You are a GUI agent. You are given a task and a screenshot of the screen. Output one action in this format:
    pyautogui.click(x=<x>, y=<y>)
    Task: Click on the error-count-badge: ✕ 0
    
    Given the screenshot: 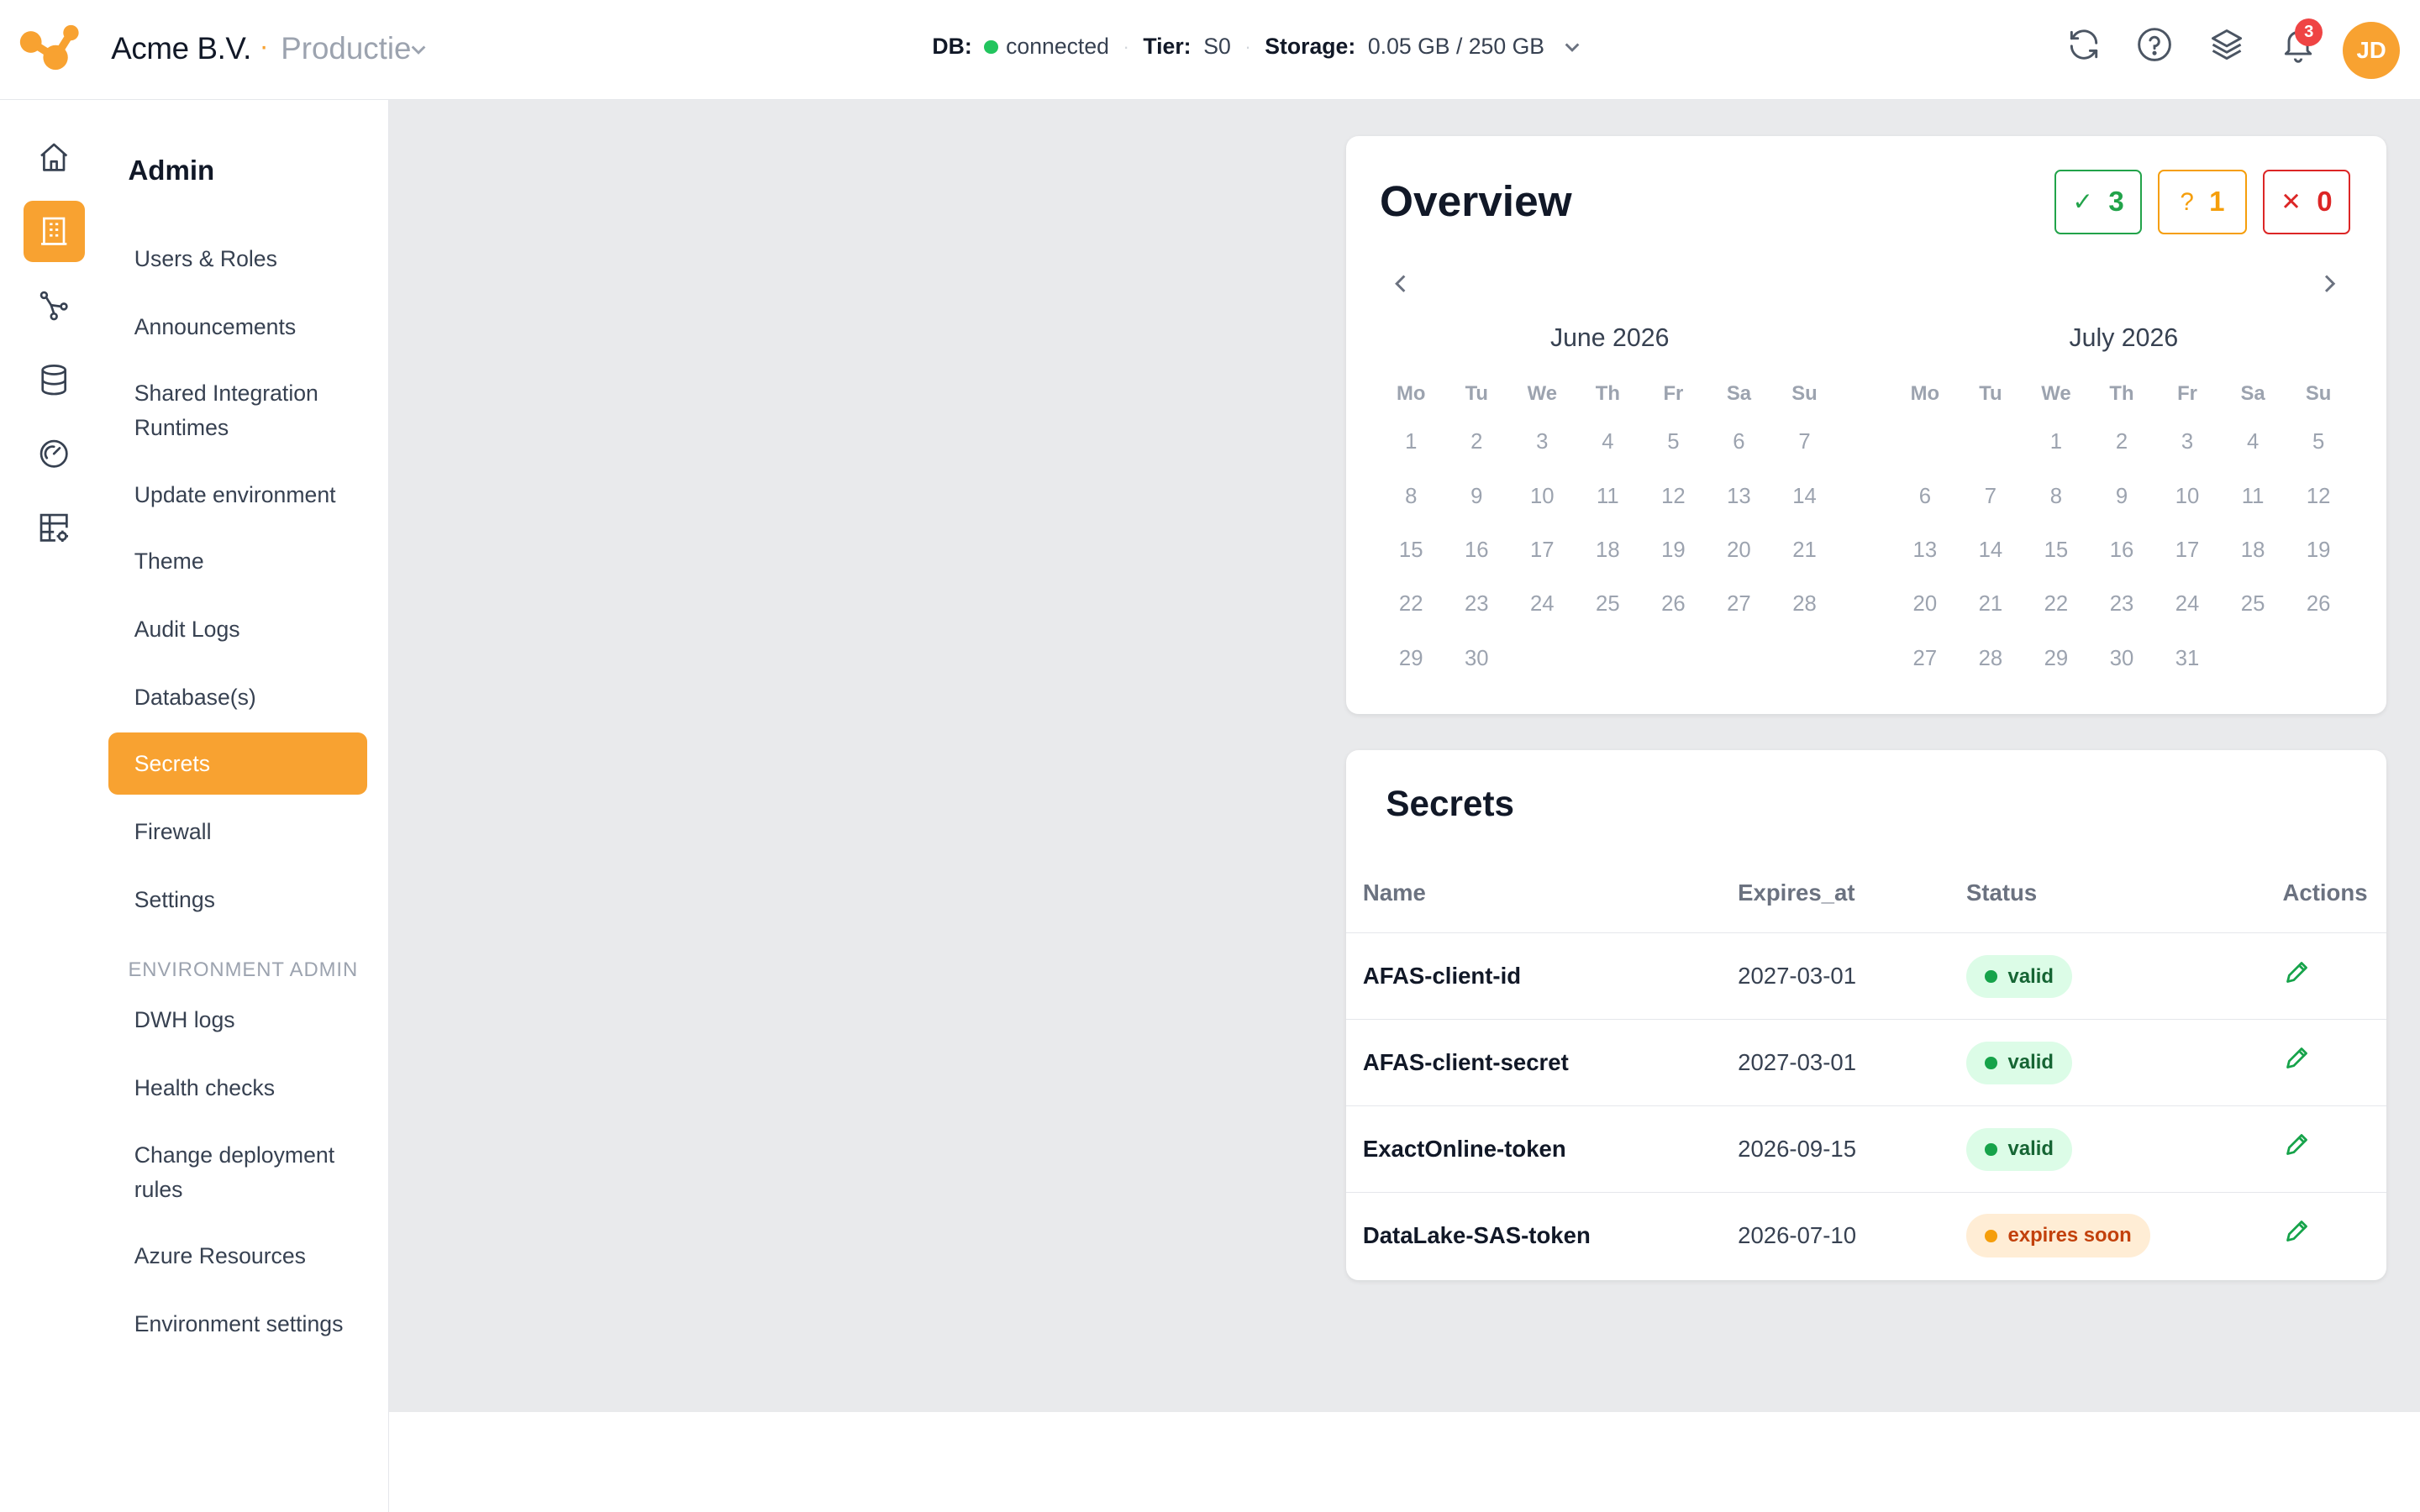 What is the action you would take?
    pyautogui.click(x=2306, y=202)
    